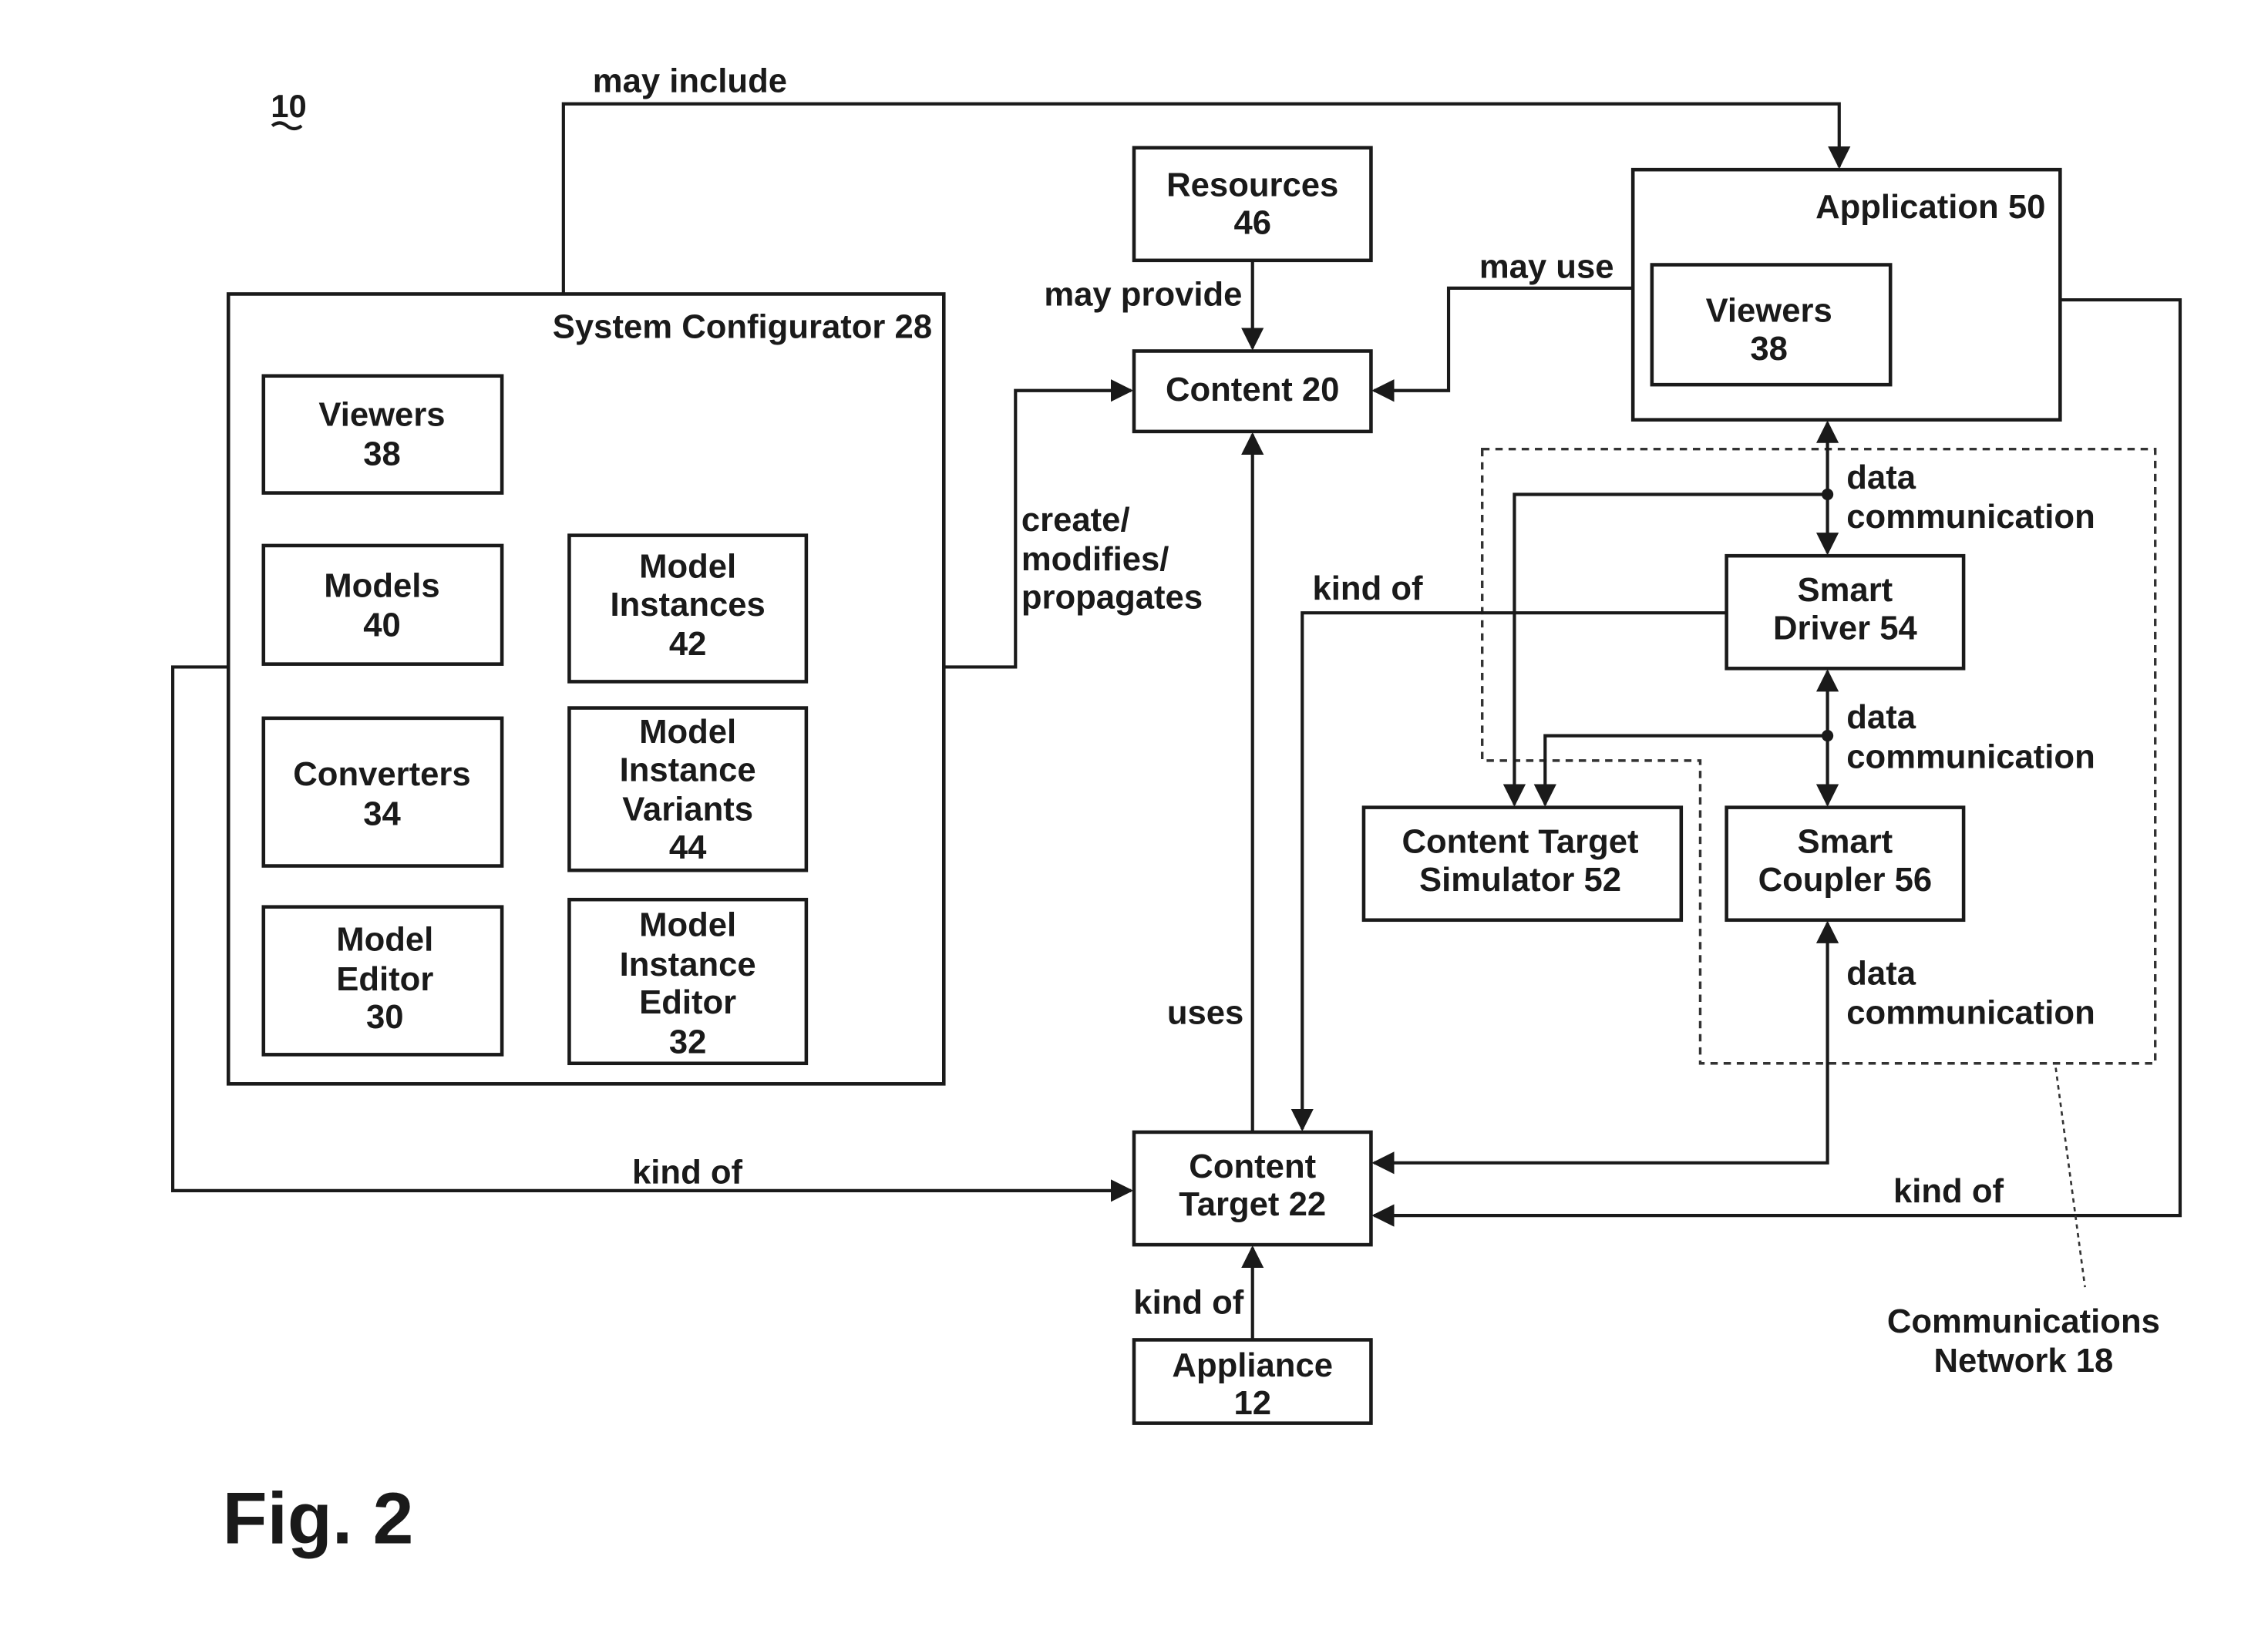 This screenshot has height=1647, width=2268. I want to click on sc-models-box: Models 40, so click(382, 604).